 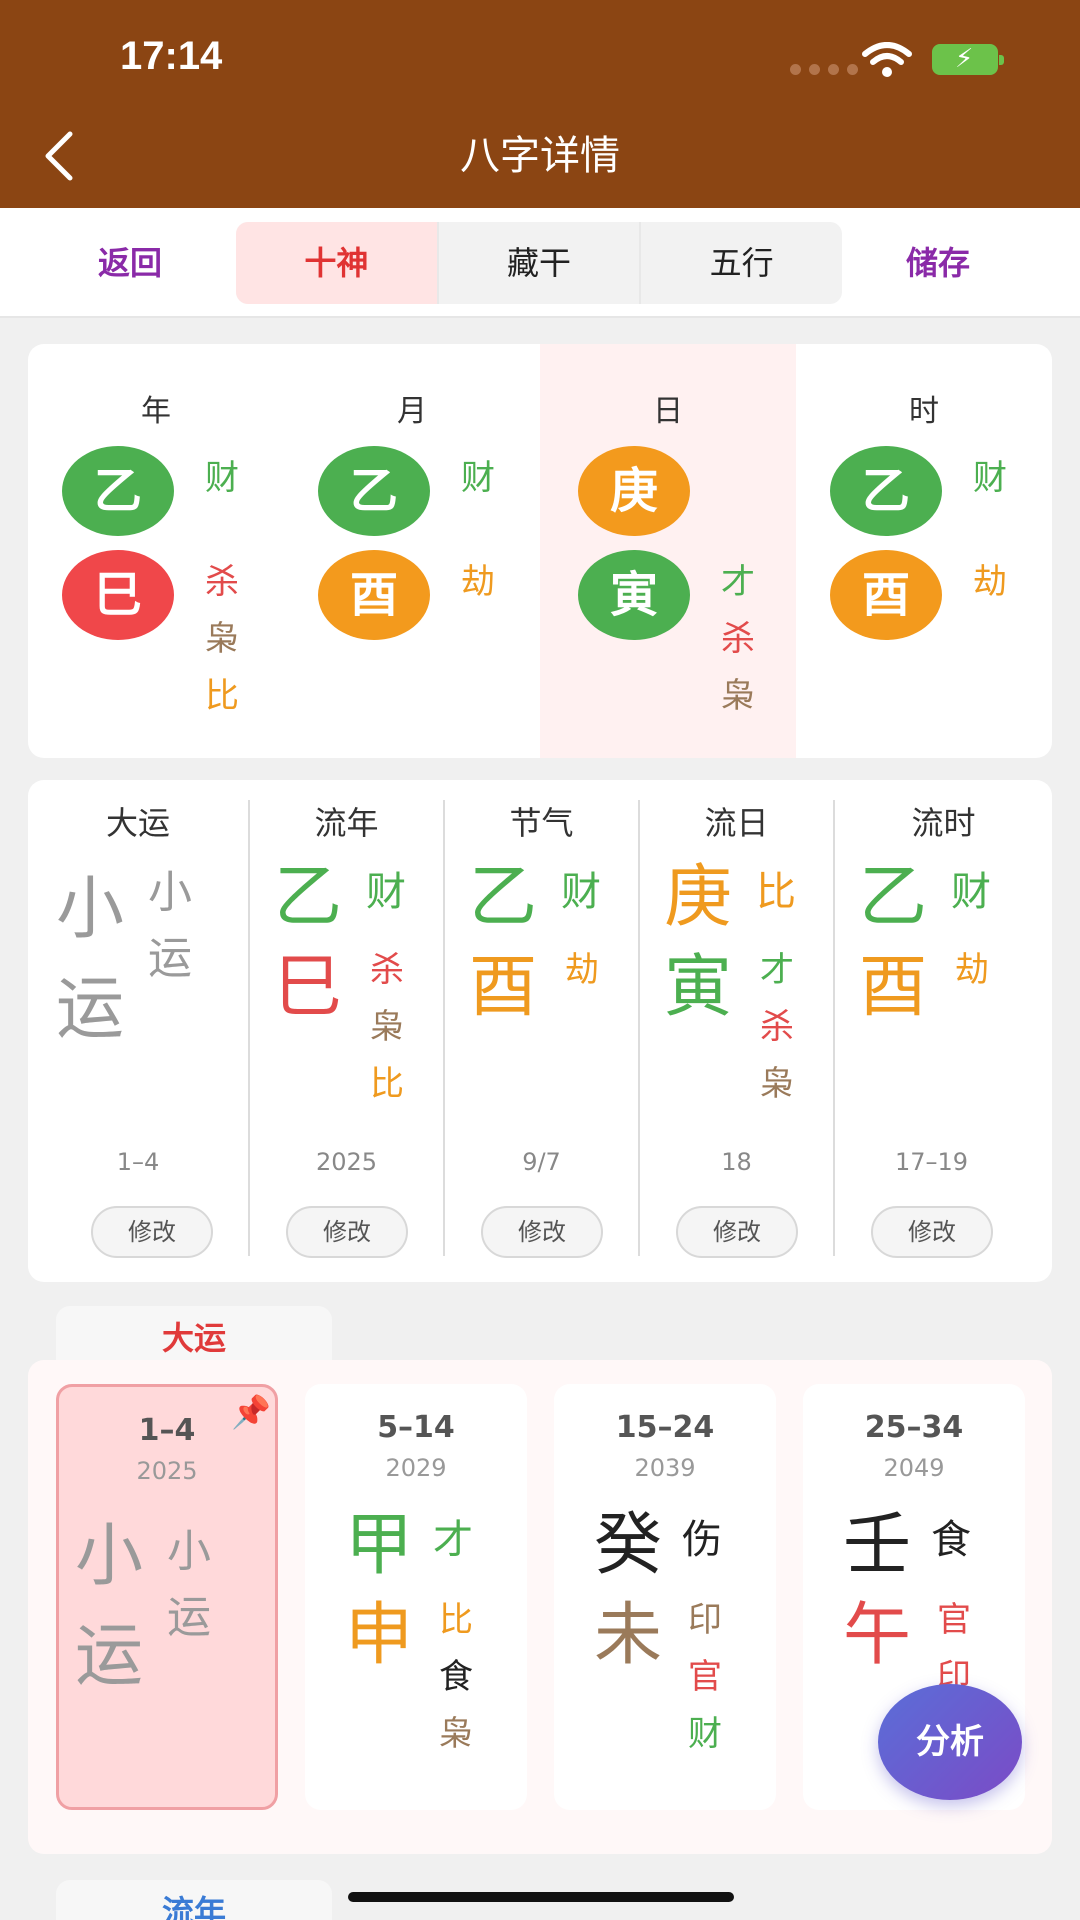 I want to click on dayun-year: 2049, so click(x=914, y=1468).